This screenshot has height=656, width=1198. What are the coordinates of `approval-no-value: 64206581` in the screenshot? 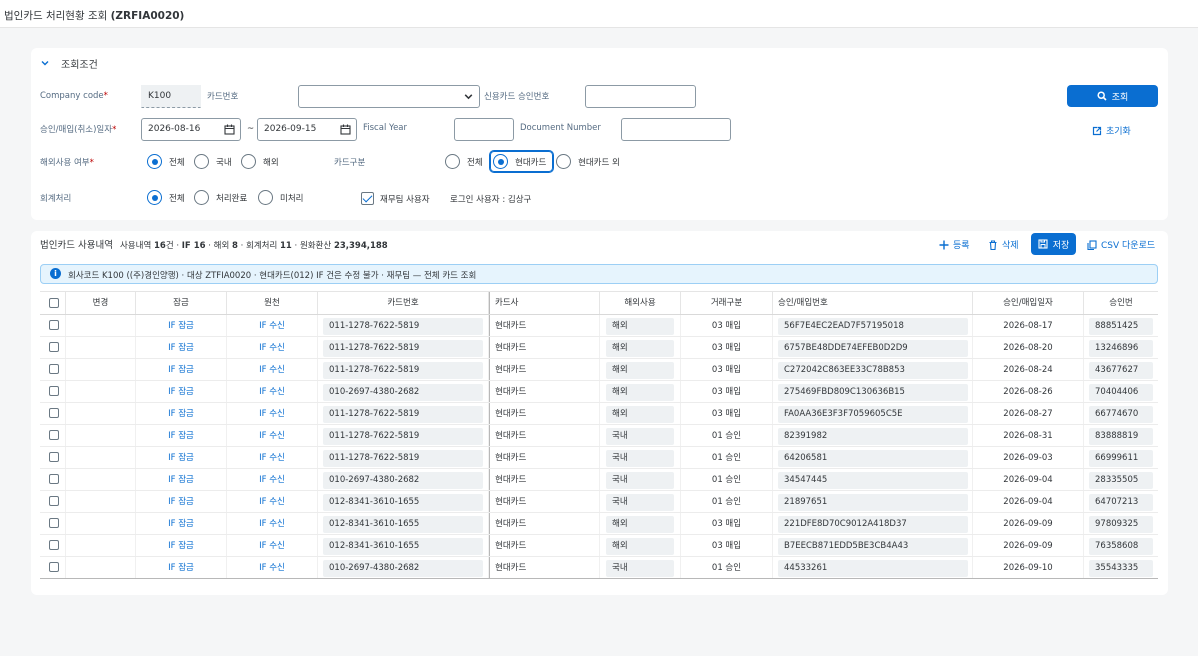 It's located at (873, 458).